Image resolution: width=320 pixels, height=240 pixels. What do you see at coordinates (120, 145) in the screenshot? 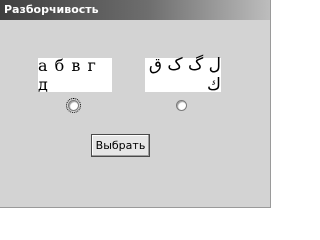
I see `select-button: Выбрать` at bounding box center [120, 145].